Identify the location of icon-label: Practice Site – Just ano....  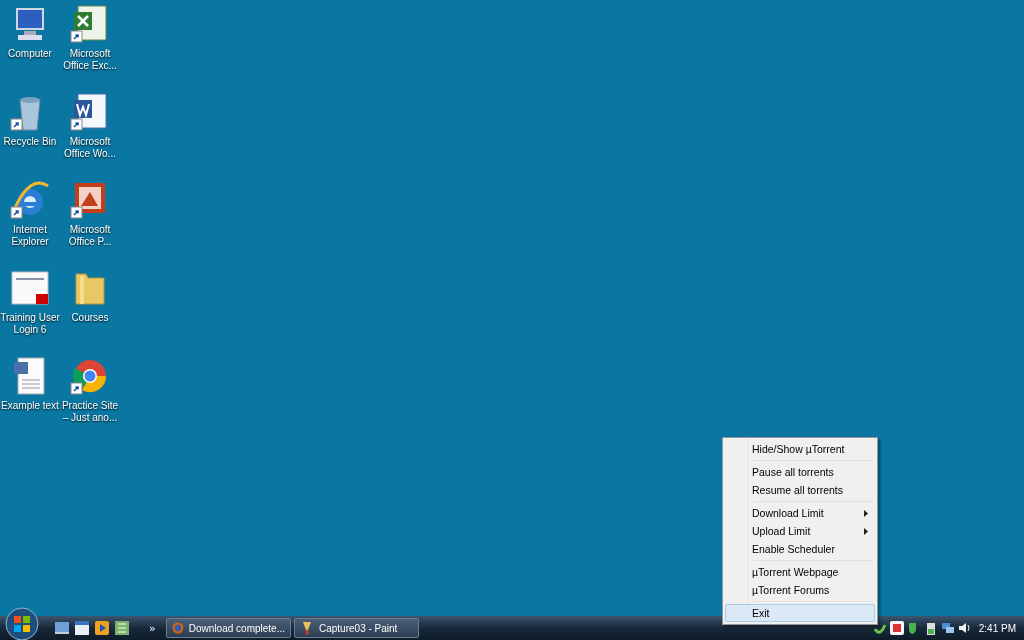
(90, 412).